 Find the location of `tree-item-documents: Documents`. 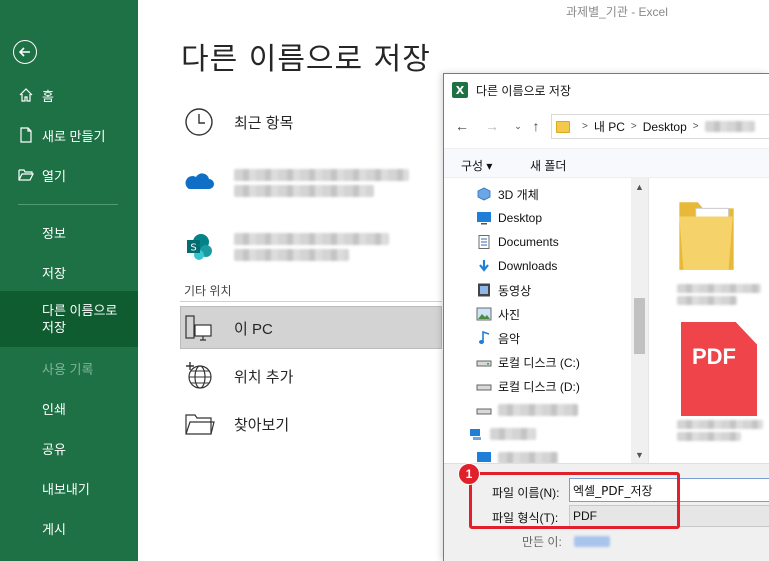

tree-item-documents: Documents is located at coordinates (517, 242).